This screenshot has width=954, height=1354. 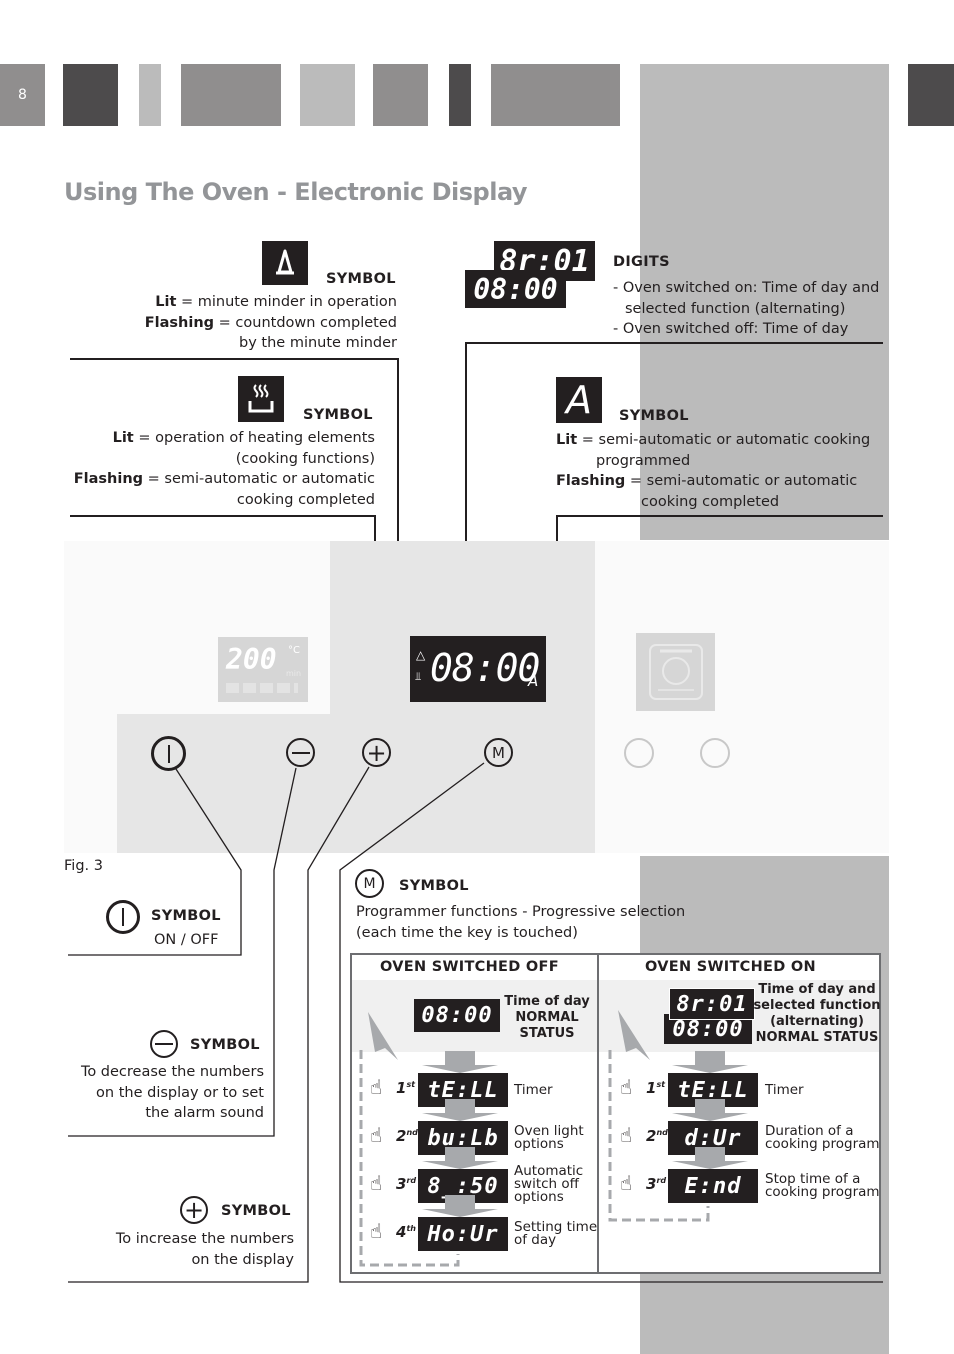 I want to click on off-step-label: Oven light options, so click(x=549, y=1138).